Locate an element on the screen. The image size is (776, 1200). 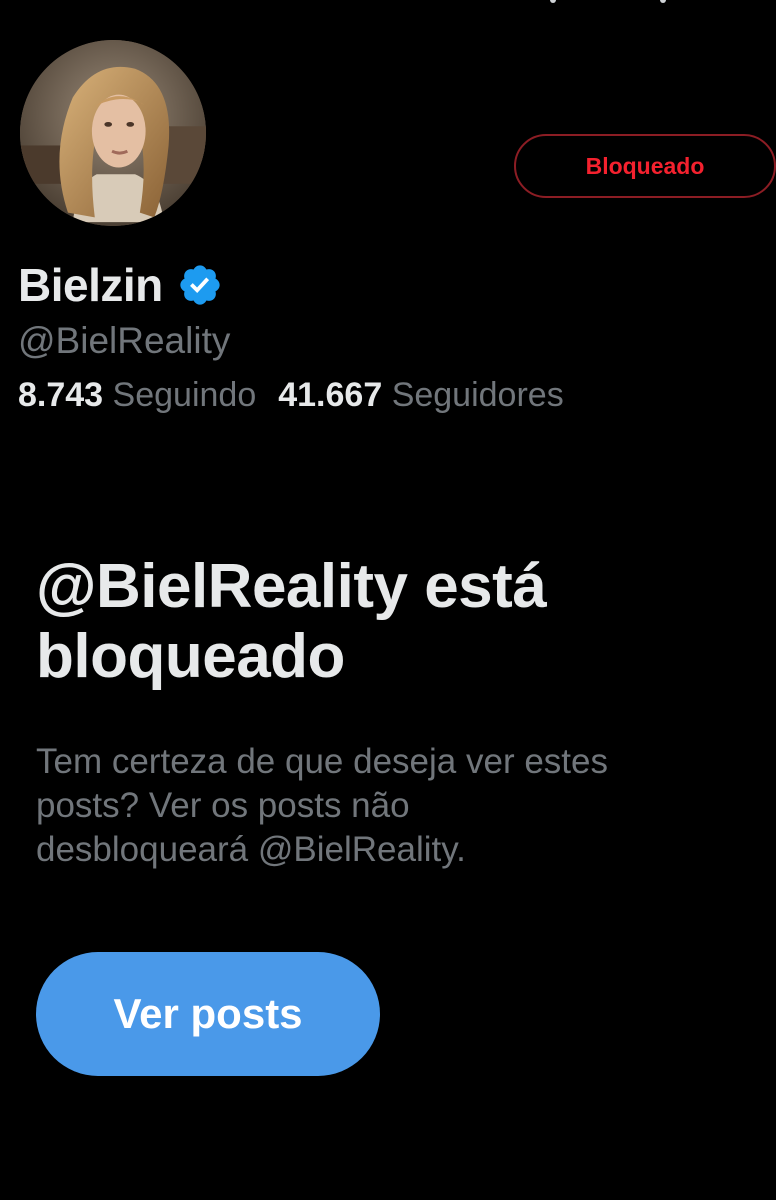
display-name-row: Bielzin is located at coordinates (120, 285).